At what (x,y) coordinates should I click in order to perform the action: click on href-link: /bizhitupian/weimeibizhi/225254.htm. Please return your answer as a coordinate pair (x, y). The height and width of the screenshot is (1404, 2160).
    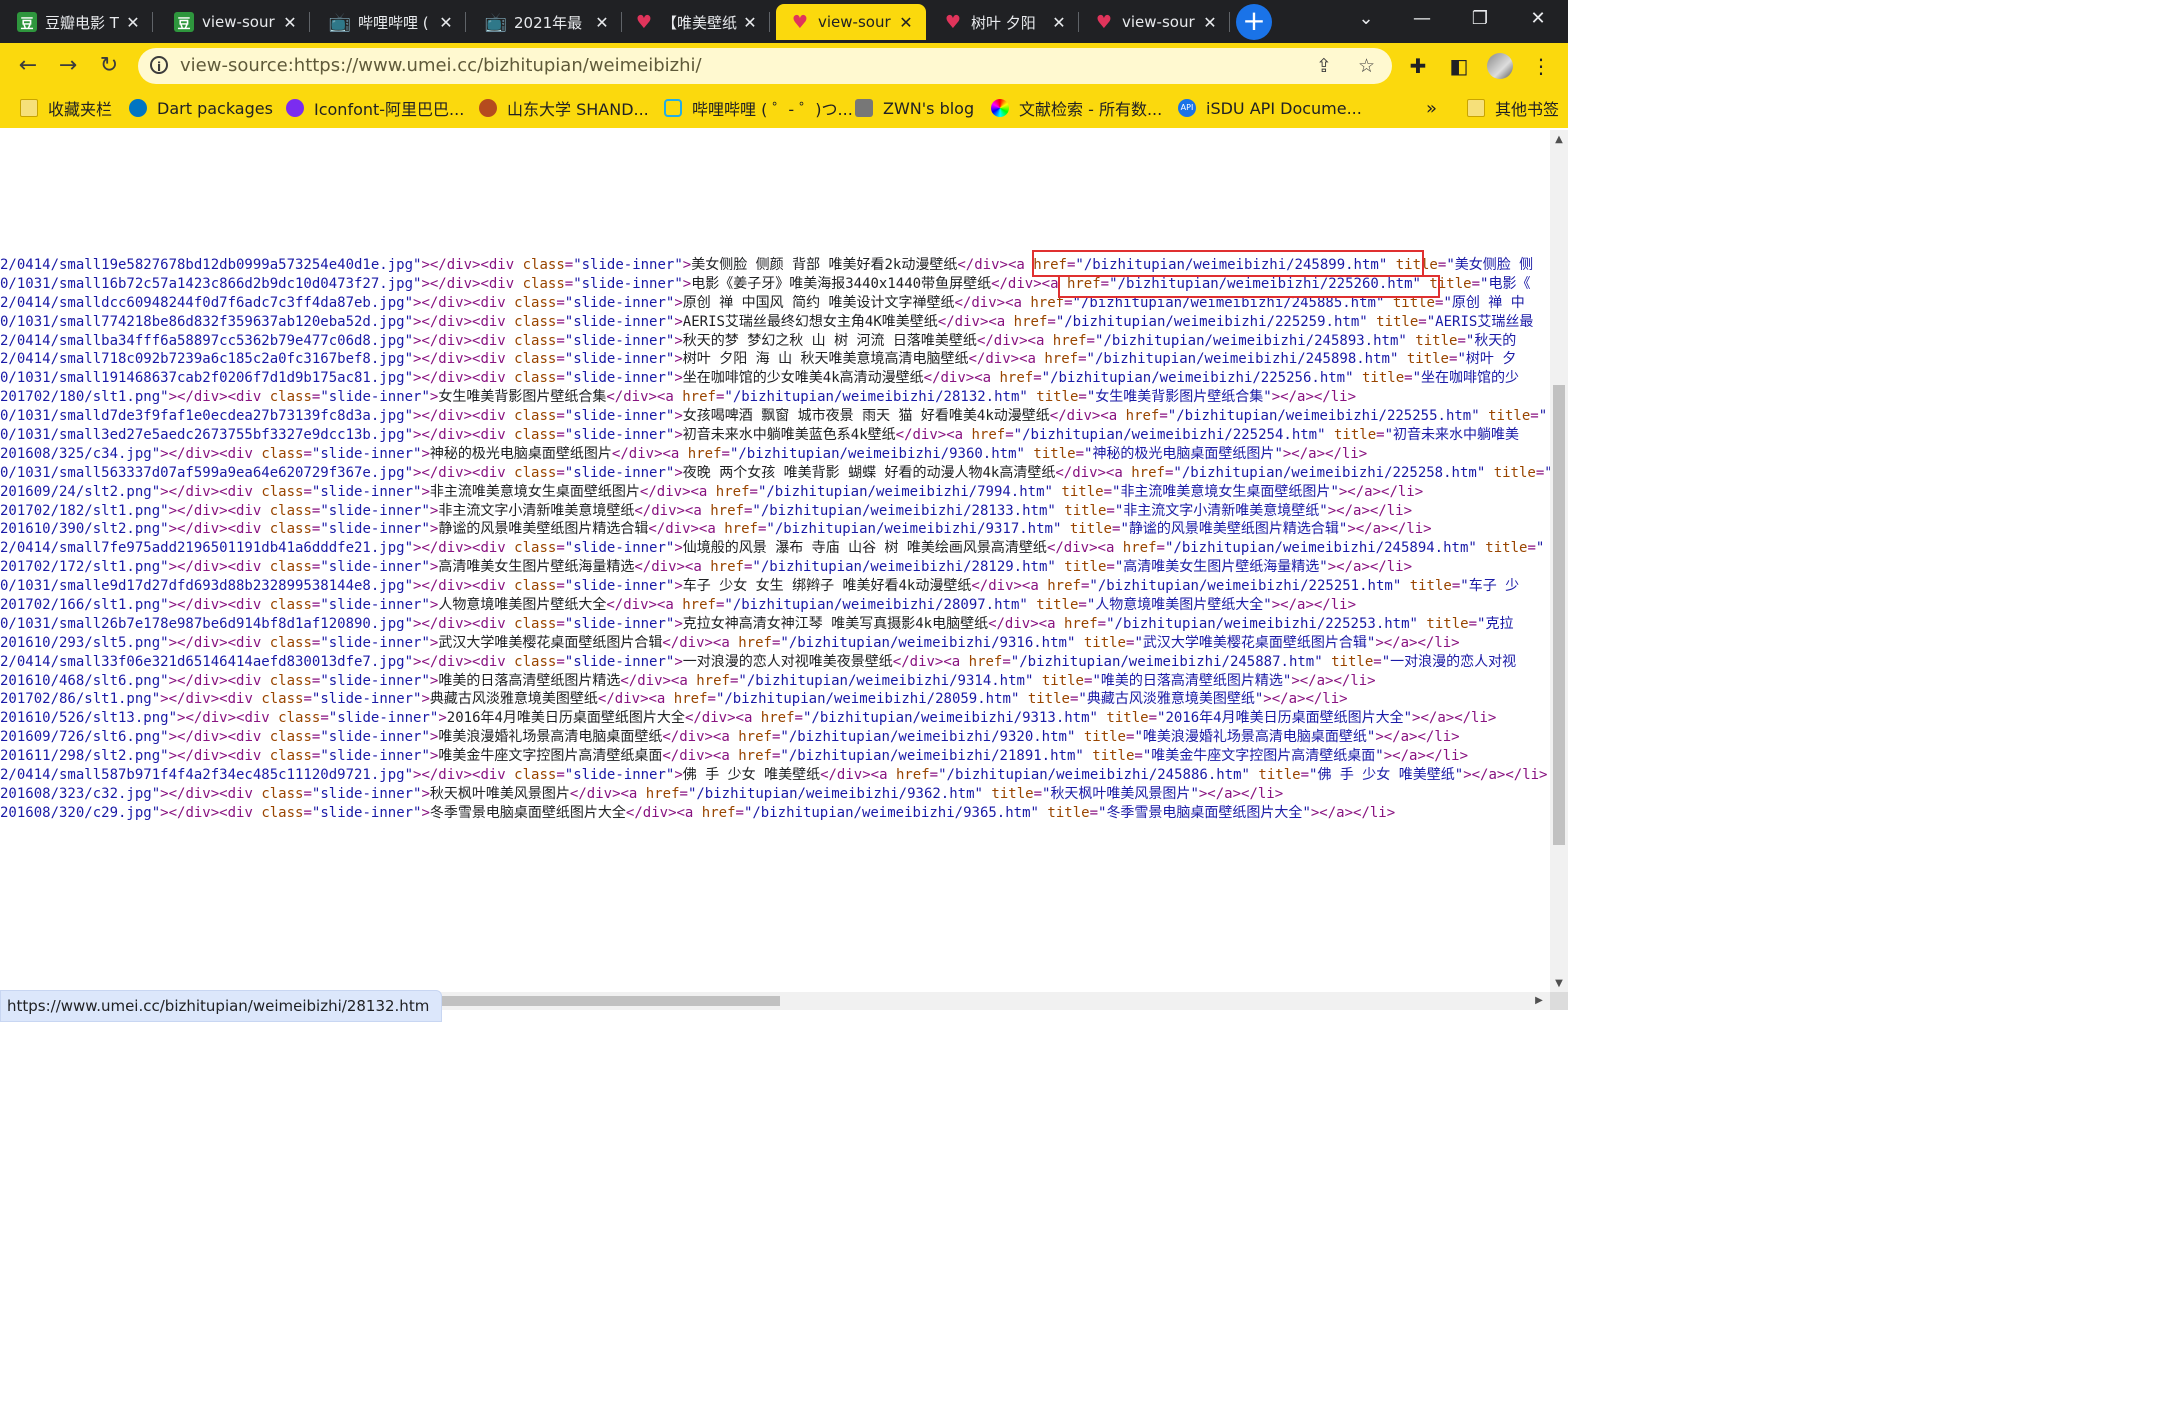
    Looking at the image, I should click on (1169, 435).